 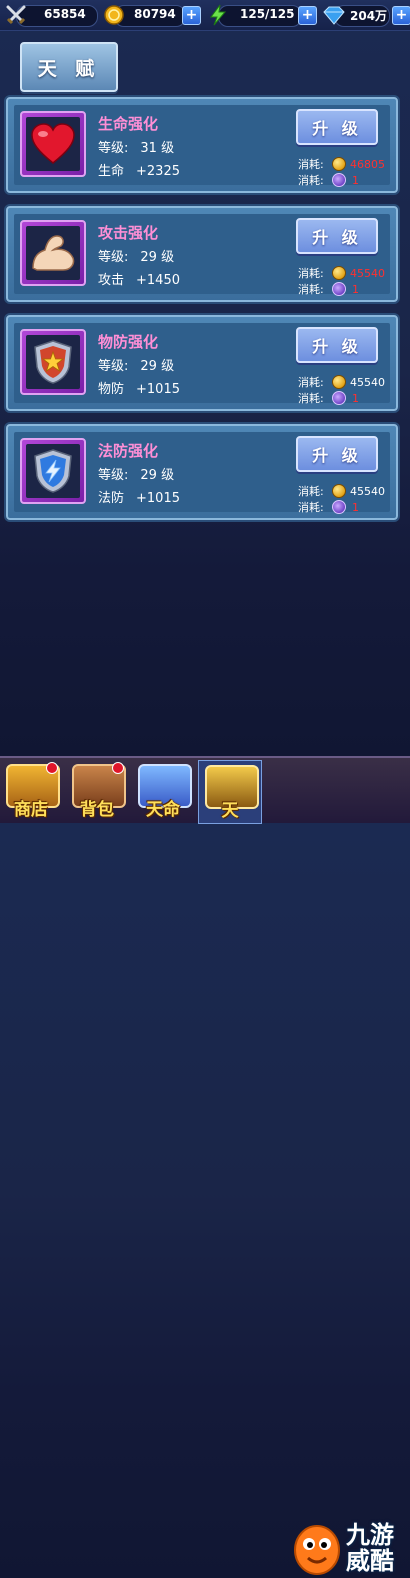 What do you see at coordinates (31, 791) in the screenshot?
I see `nav-shop: 商店` at bounding box center [31, 791].